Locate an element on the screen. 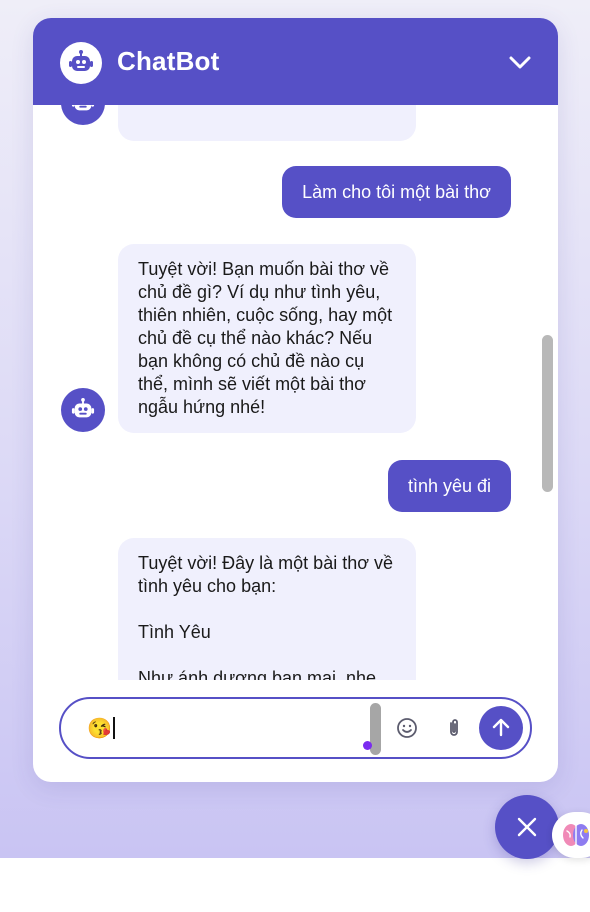  message-input-bar: 😘 is located at coordinates (295, 728).